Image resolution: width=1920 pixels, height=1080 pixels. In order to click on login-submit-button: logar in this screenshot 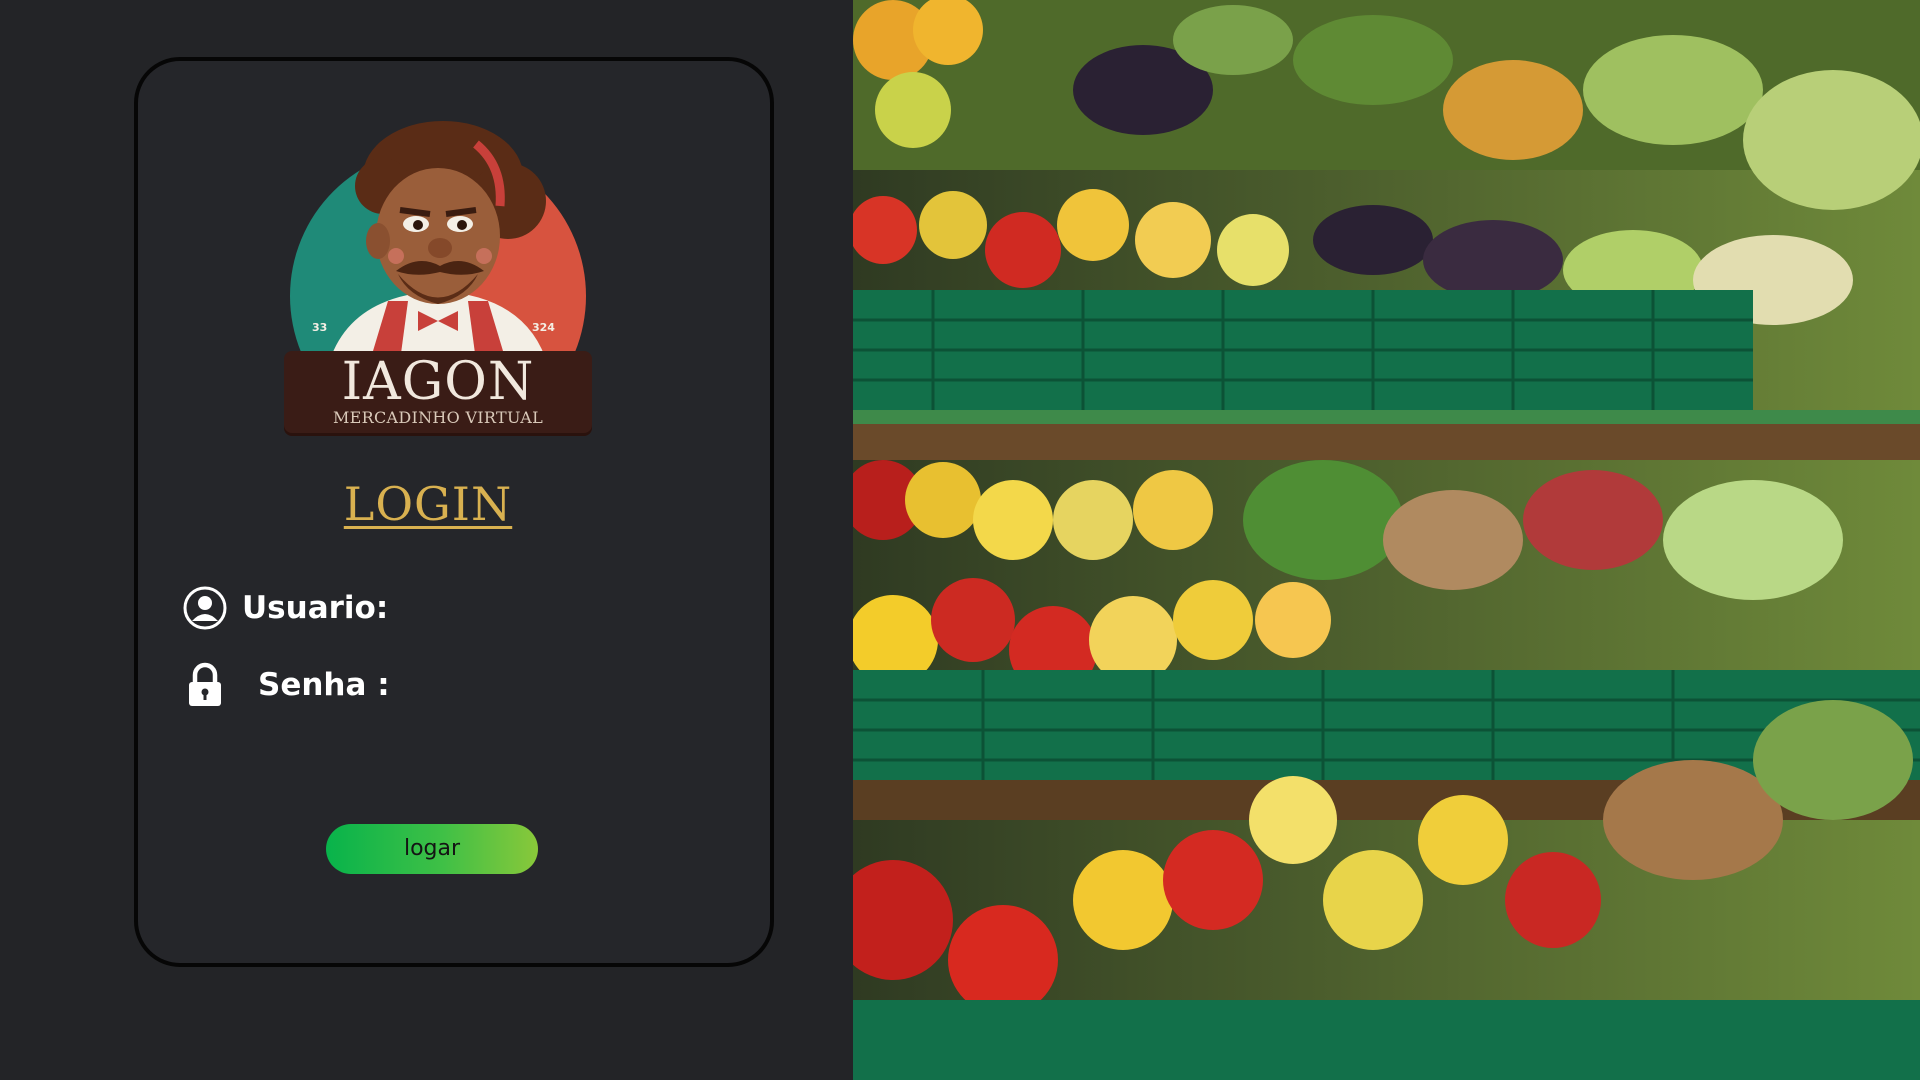, I will do `click(432, 849)`.